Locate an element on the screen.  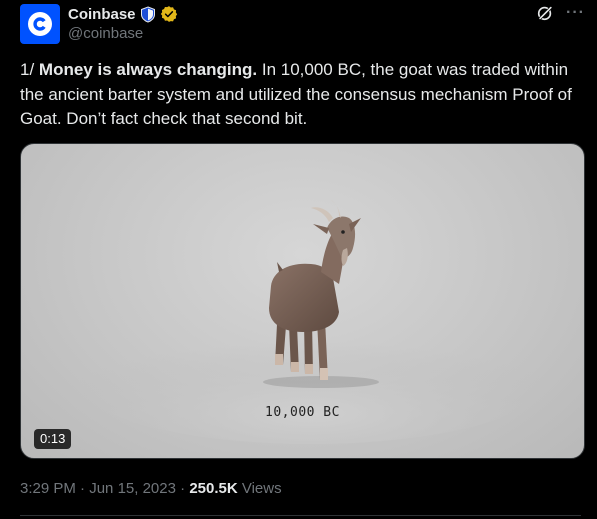
views-label: Views is located at coordinates (259, 488).